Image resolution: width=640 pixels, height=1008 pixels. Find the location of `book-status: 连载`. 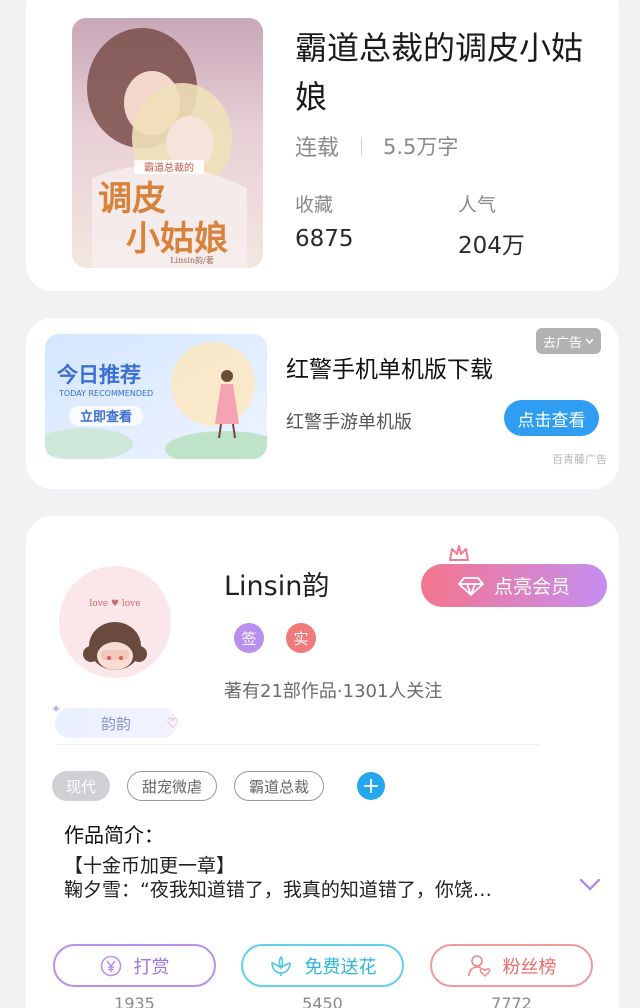

book-status: 连载 is located at coordinates (317, 148).